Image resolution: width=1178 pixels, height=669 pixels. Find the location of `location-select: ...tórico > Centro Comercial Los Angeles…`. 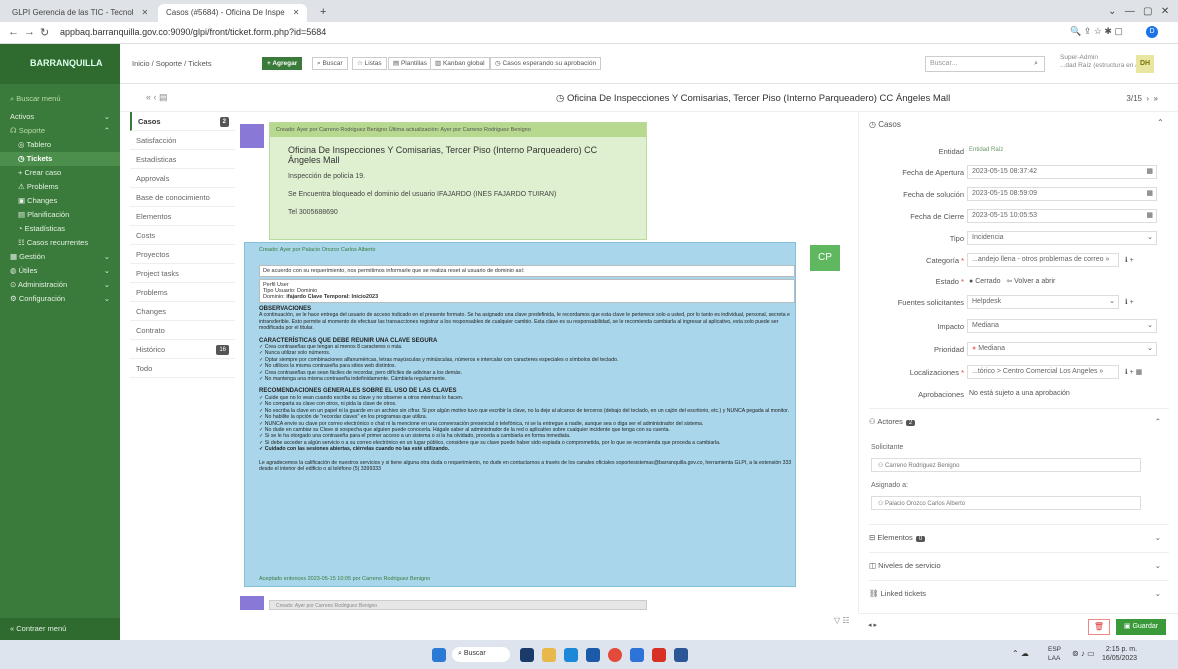

location-select: ...tórico > Centro Comercial Los Angeles… is located at coordinates (1043, 372).